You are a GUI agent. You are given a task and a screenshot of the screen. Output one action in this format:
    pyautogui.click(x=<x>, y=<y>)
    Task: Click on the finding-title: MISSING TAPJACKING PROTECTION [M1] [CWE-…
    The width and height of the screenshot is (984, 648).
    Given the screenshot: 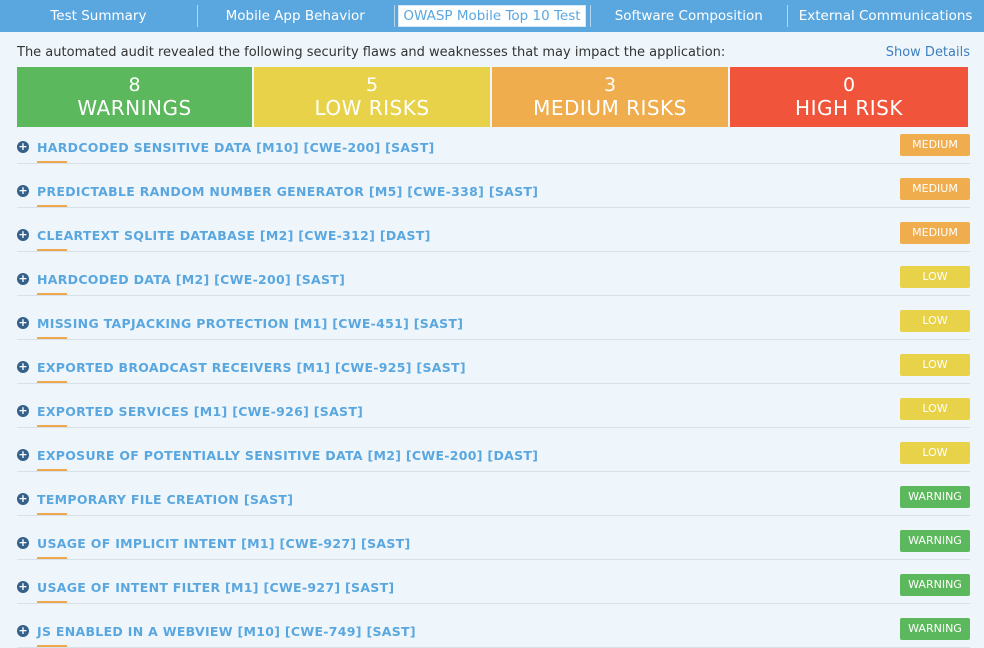 What is the action you would take?
    pyautogui.click(x=250, y=323)
    